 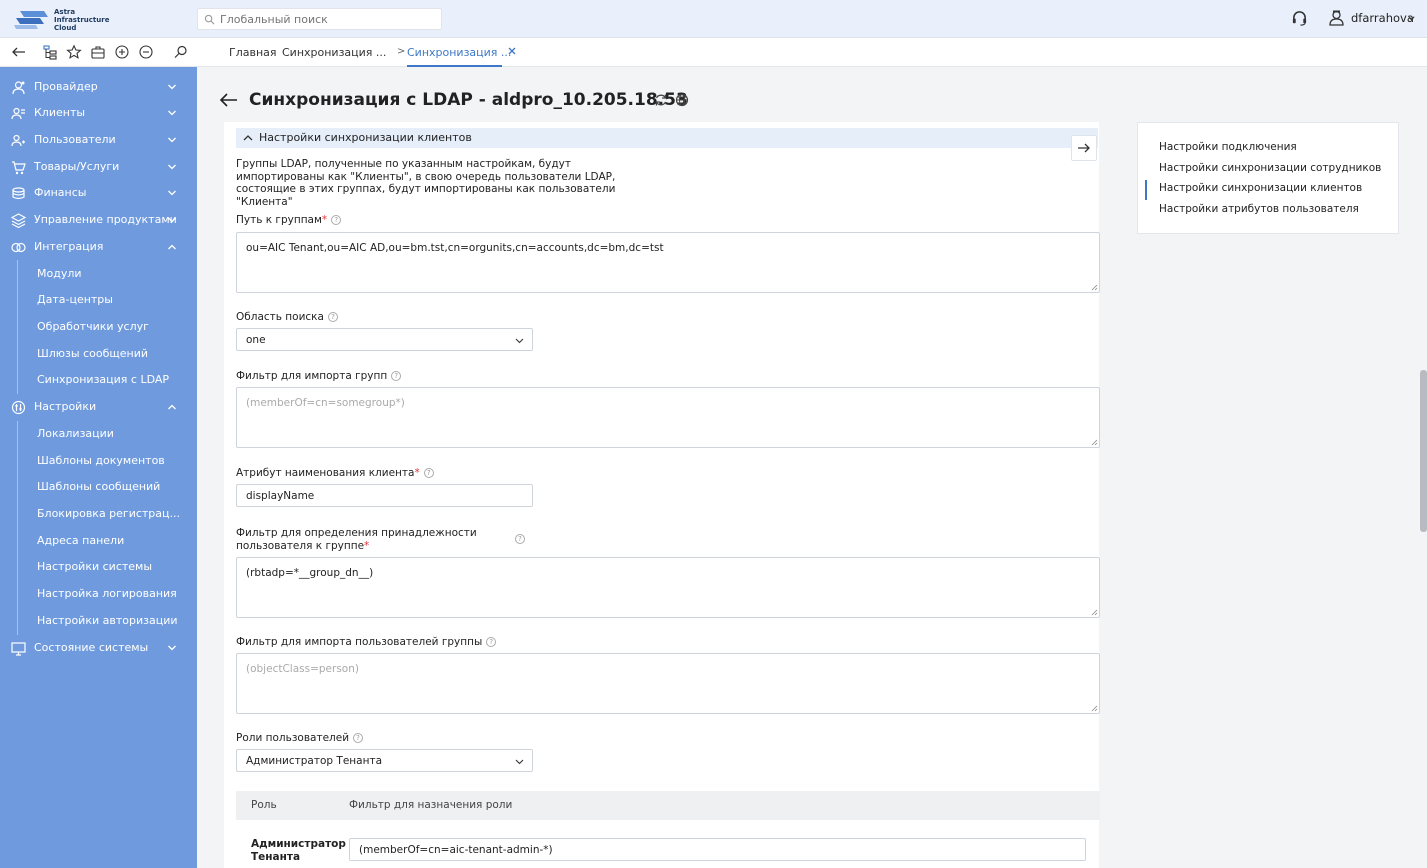 What do you see at coordinates (384, 495) in the screenshot?
I see `client-name-attr-input: displayName` at bounding box center [384, 495].